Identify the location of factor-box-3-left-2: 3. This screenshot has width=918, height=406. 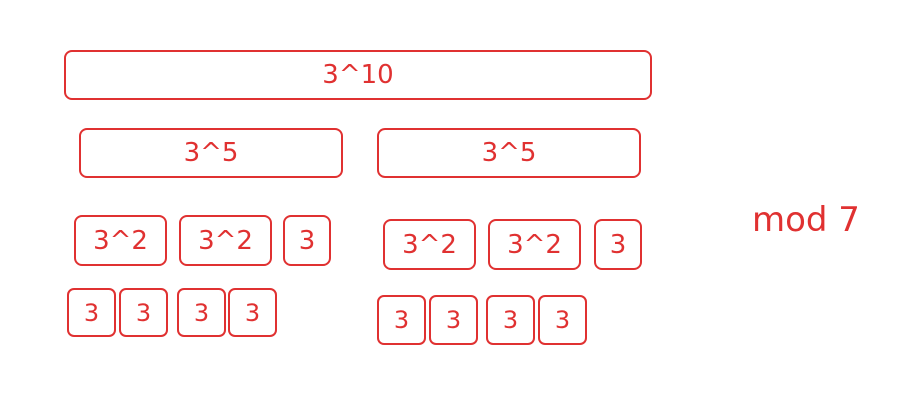
(143, 312).